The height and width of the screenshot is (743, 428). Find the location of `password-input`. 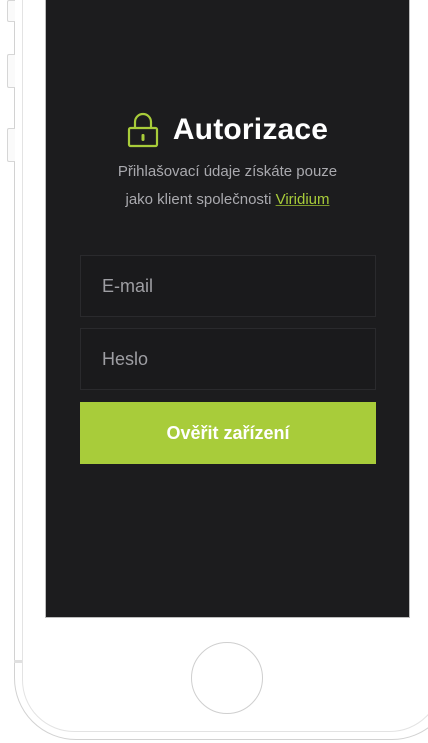

password-input is located at coordinates (238, 359).